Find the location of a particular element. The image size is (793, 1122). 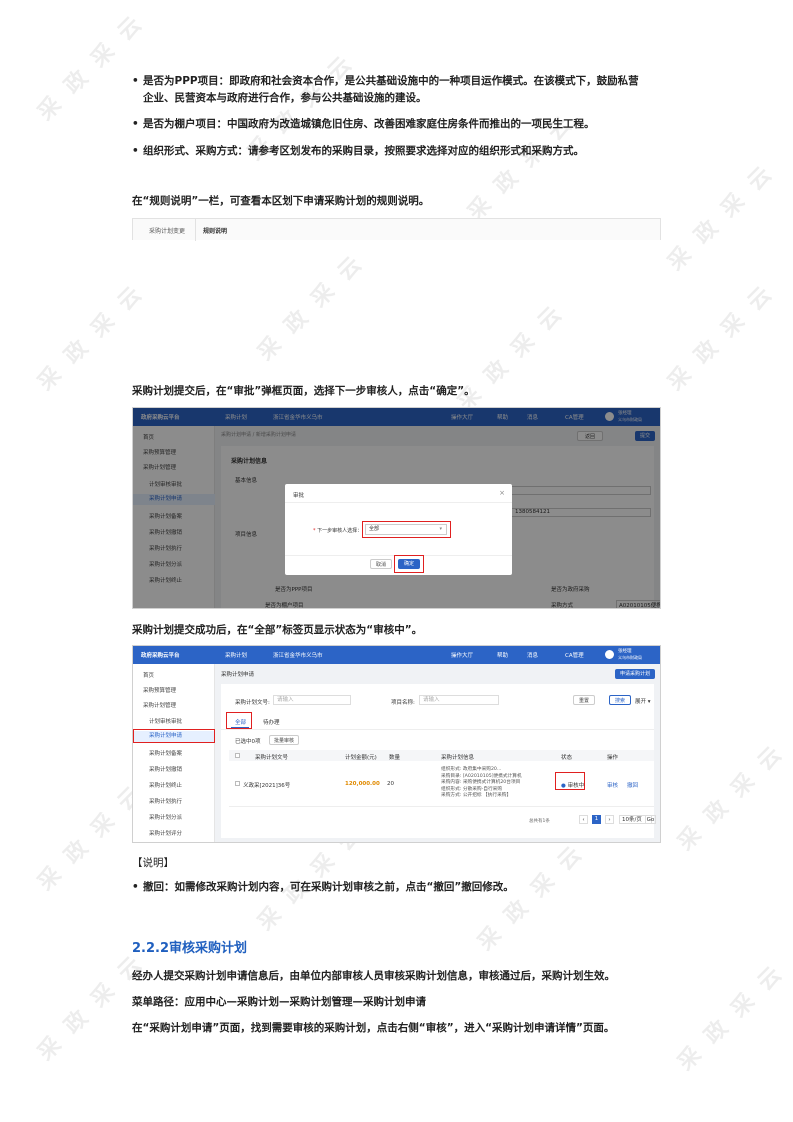

pager-prev: ‹ is located at coordinates (583, 819).